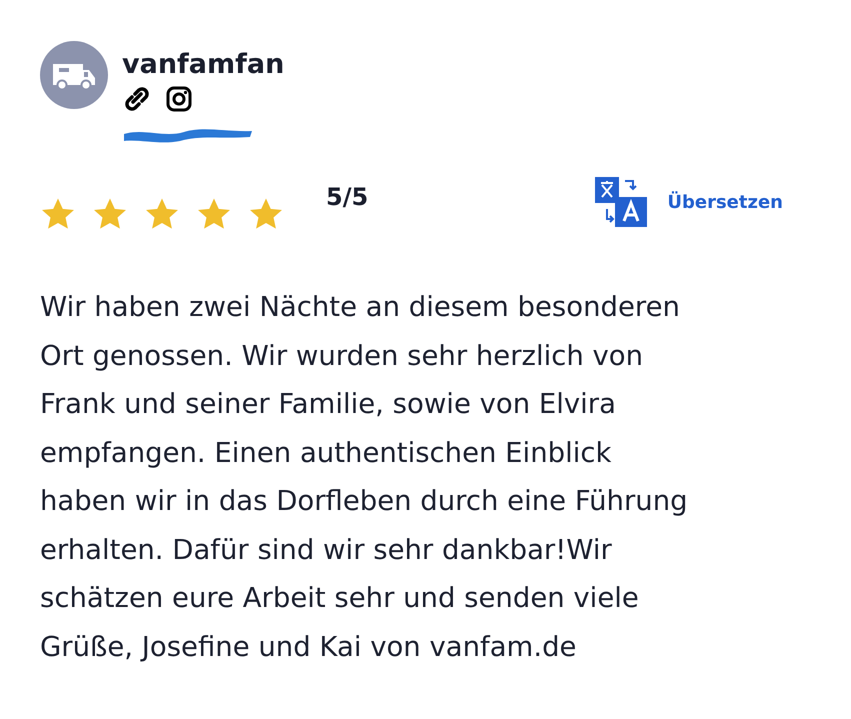  I want to click on instagram-icon, so click(179, 99).